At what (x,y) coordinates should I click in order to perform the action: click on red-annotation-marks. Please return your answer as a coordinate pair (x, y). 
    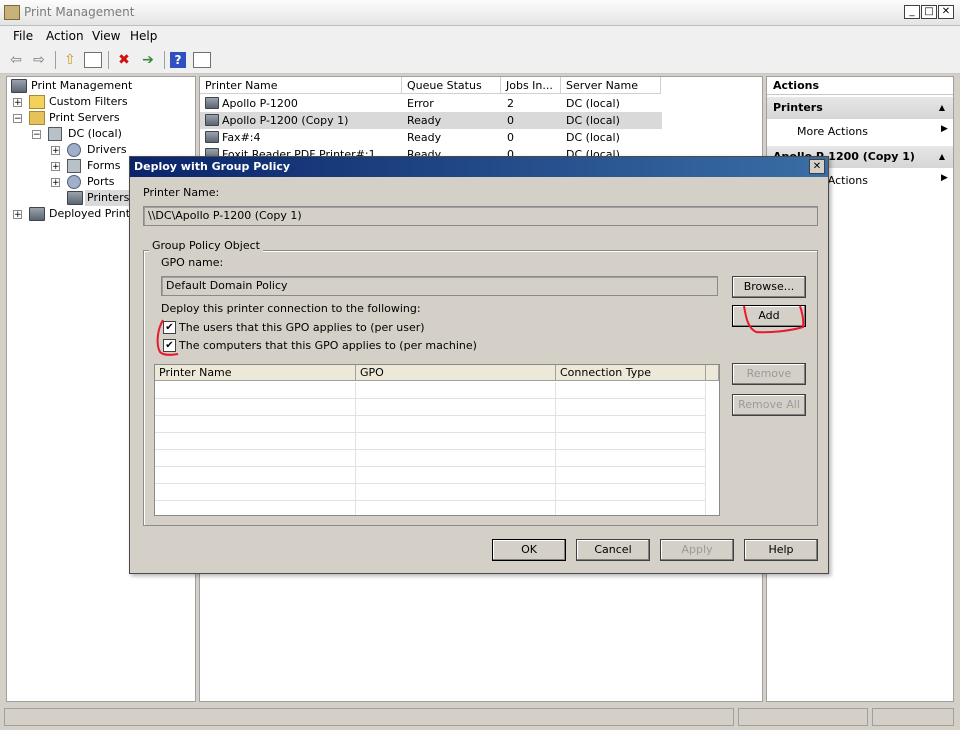
    Looking at the image, I should click on (480, 330).